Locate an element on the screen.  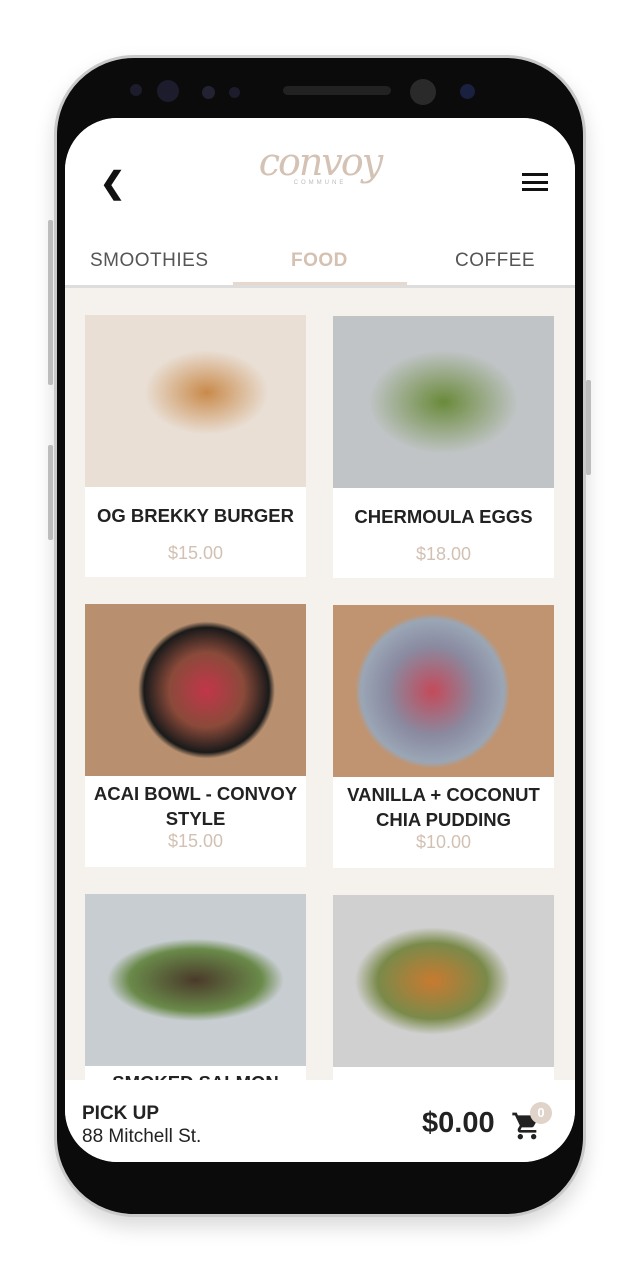
item-name: ACAI BOWL - CONVOY STYLE is located at coordinates (195, 806).